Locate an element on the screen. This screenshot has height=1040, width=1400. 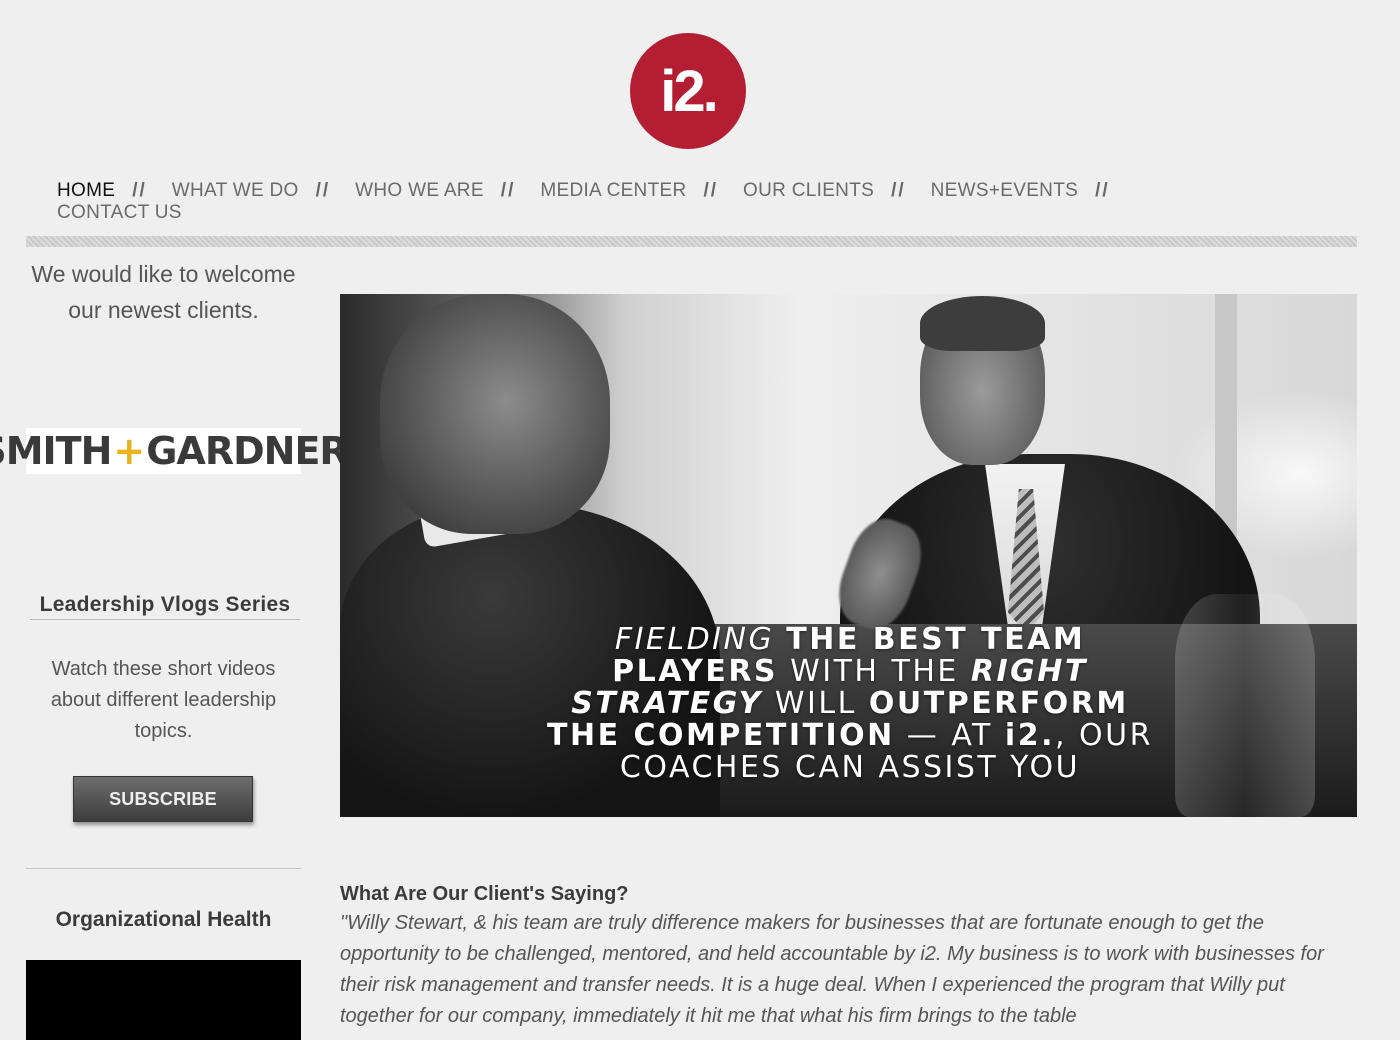
client-logo-left: SMITH is located at coordinates (56, 451).